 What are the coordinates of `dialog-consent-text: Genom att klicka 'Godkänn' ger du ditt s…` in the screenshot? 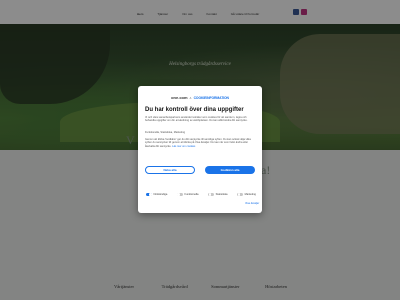 It's located at (200, 149).